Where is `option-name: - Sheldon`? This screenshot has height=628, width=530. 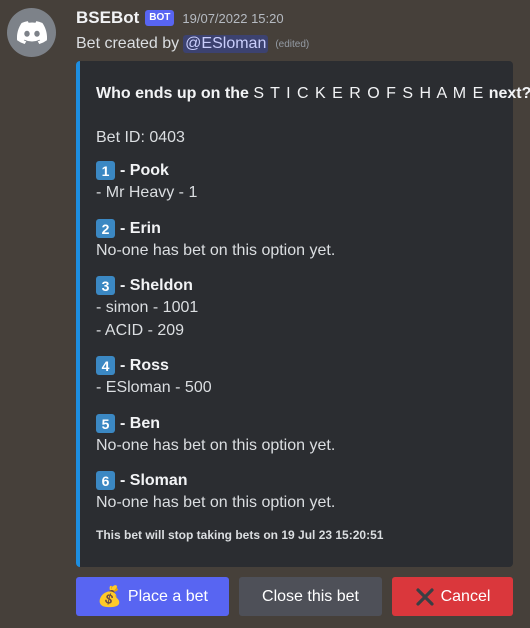
option-name: - Sheldon is located at coordinates (156, 285).